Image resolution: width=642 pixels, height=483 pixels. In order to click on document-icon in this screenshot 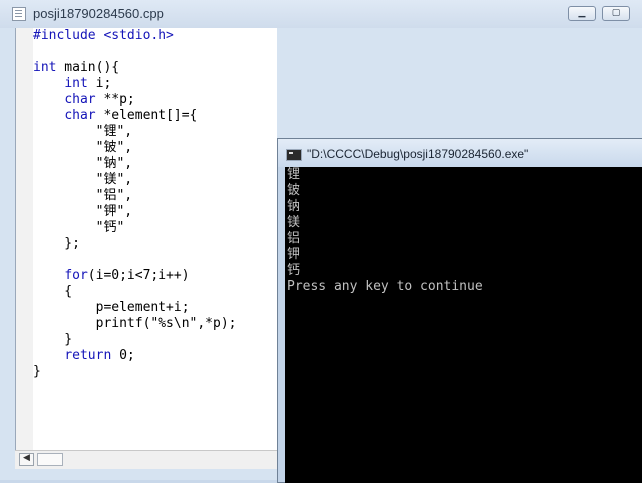, I will do `click(19, 14)`.